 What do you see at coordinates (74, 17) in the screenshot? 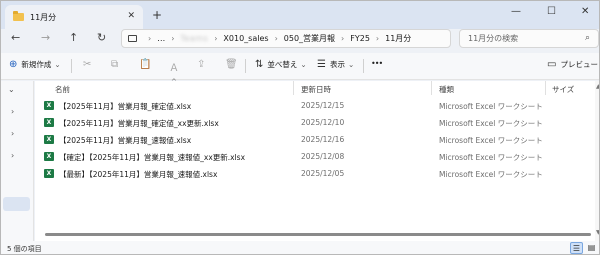
I see `tab-11gatsubun: 11月分 ✕` at bounding box center [74, 17].